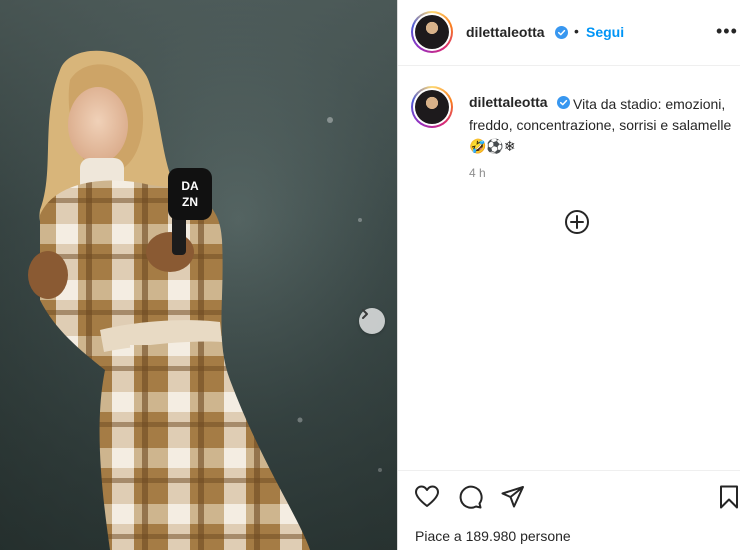  What do you see at coordinates (365, 314) in the screenshot?
I see `chevron-right-icon` at bounding box center [365, 314].